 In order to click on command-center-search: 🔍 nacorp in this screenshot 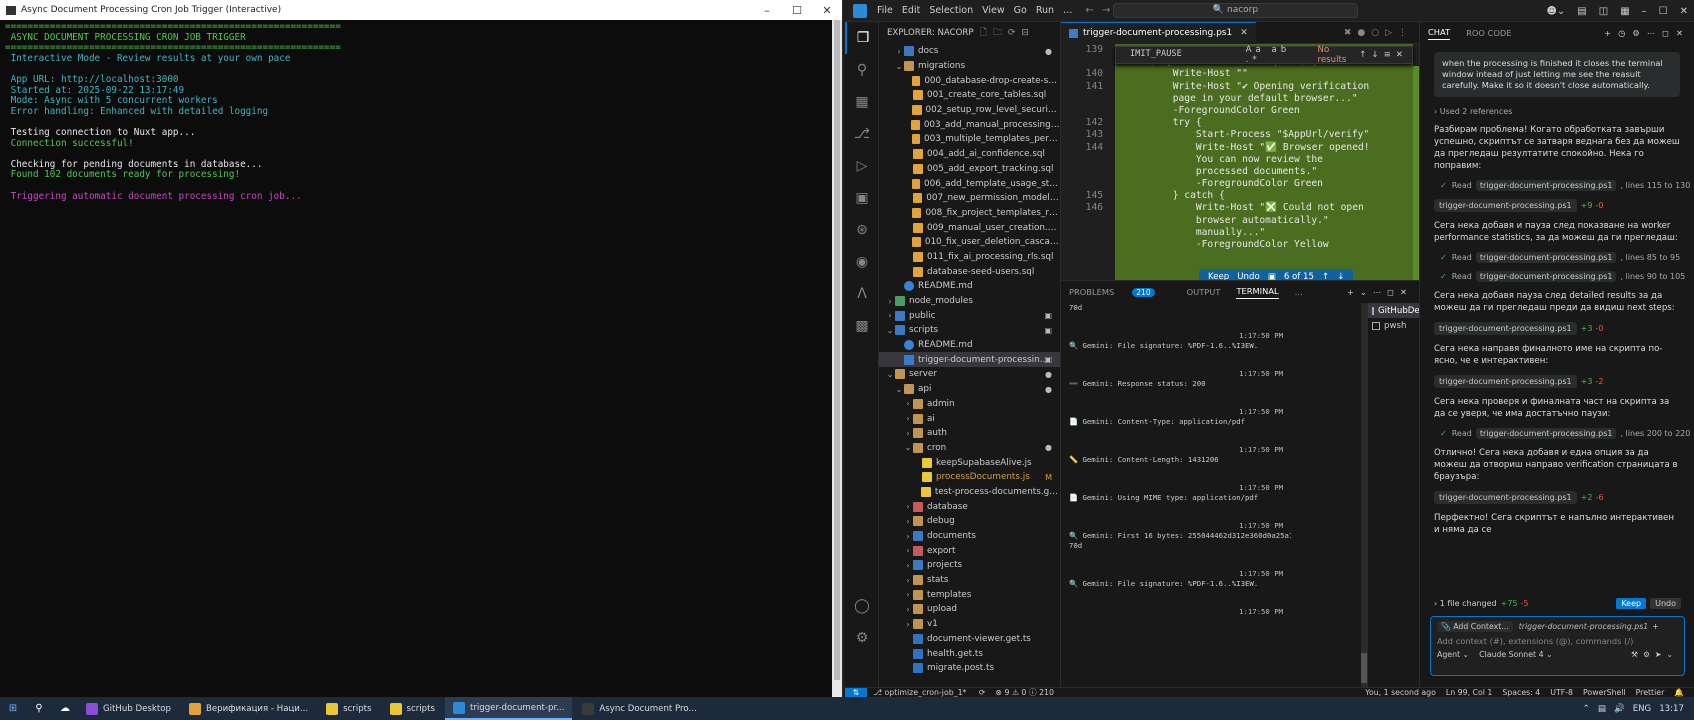, I will do `click(1235, 10)`.